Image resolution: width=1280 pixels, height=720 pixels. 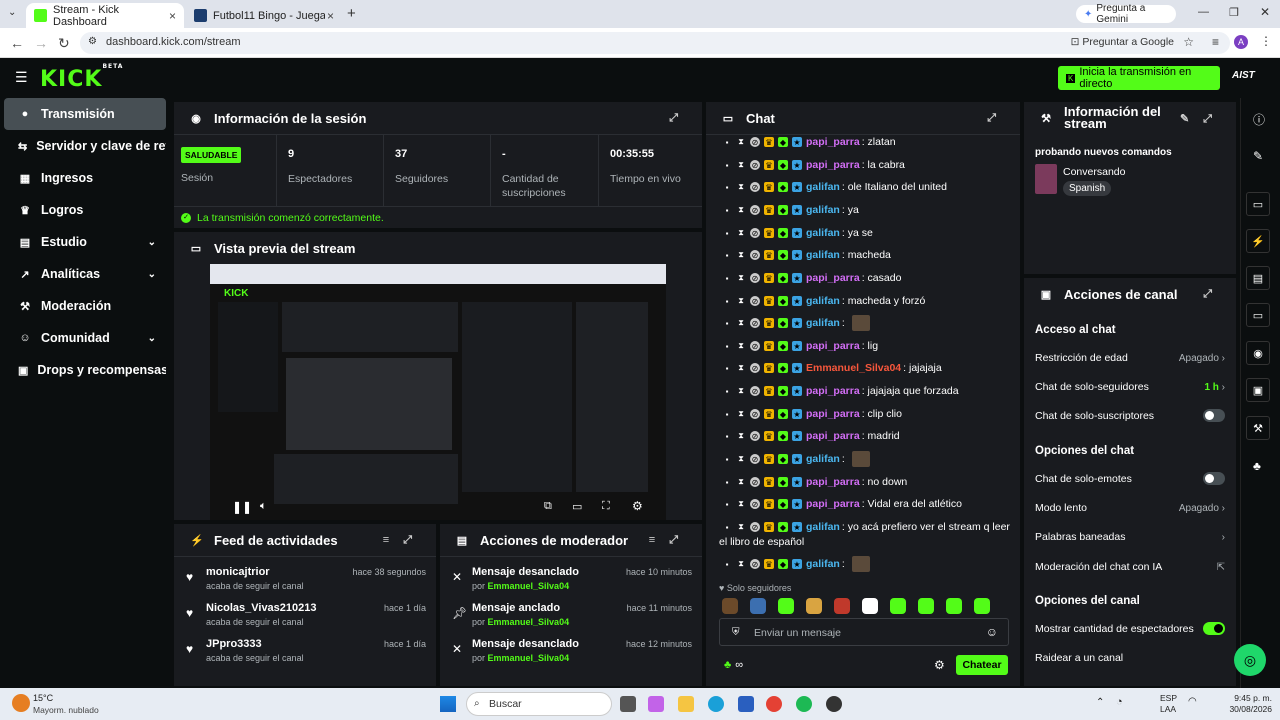 I want to click on chat-settings-icon: ⚙, so click(x=939, y=665).